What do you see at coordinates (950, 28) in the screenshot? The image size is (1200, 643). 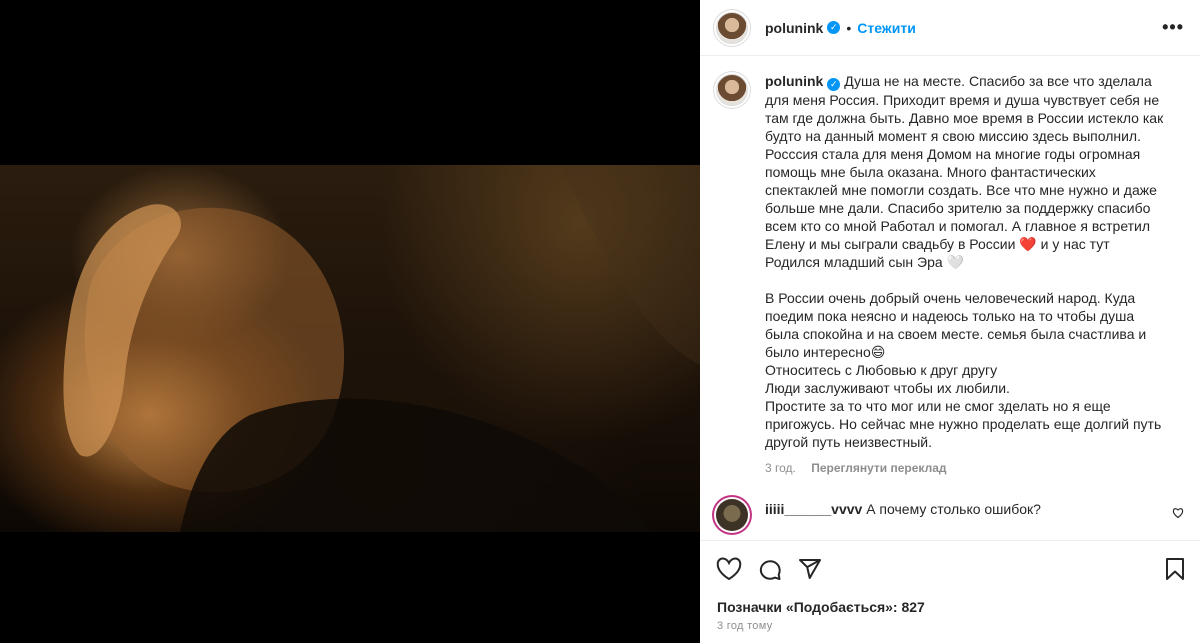 I see `post-header: polunink ✓ • Стежити •••` at bounding box center [950, 28].